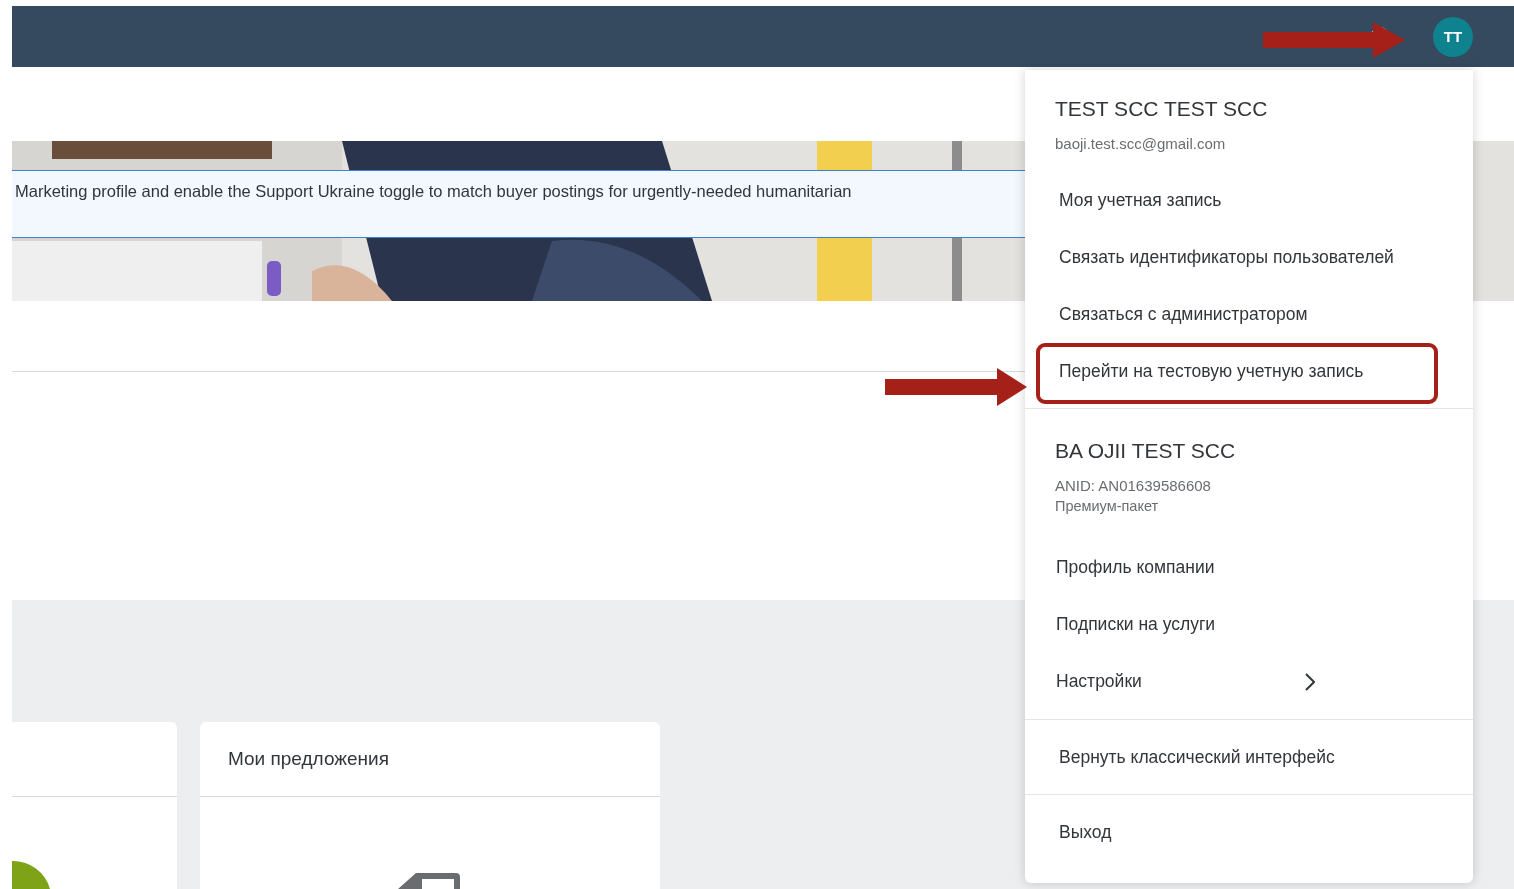 The image size is (1514, 889). I want to click on user-email: baoji.test.scc@gmail.com, so click(1141, 143).